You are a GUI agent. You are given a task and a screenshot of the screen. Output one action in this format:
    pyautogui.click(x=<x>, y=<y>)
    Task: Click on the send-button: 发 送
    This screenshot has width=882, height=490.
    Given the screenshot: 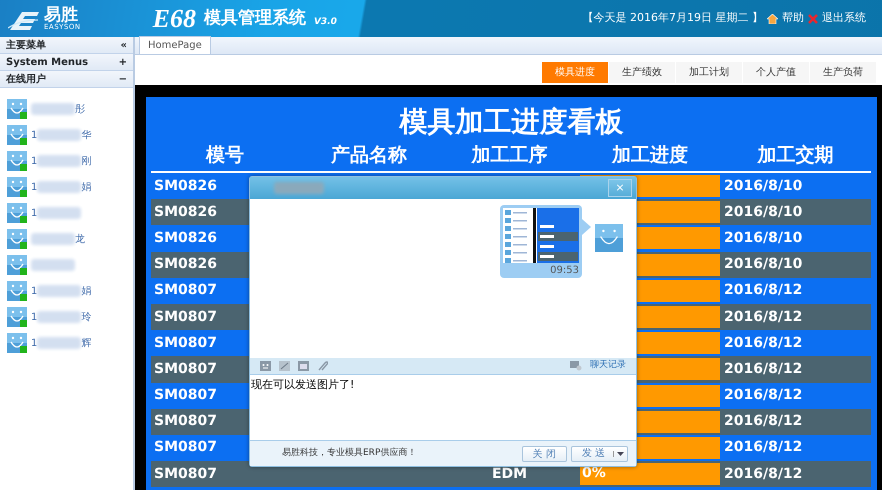 What is the action you would take?
    pyautogui.click(x=599, y=454)
    